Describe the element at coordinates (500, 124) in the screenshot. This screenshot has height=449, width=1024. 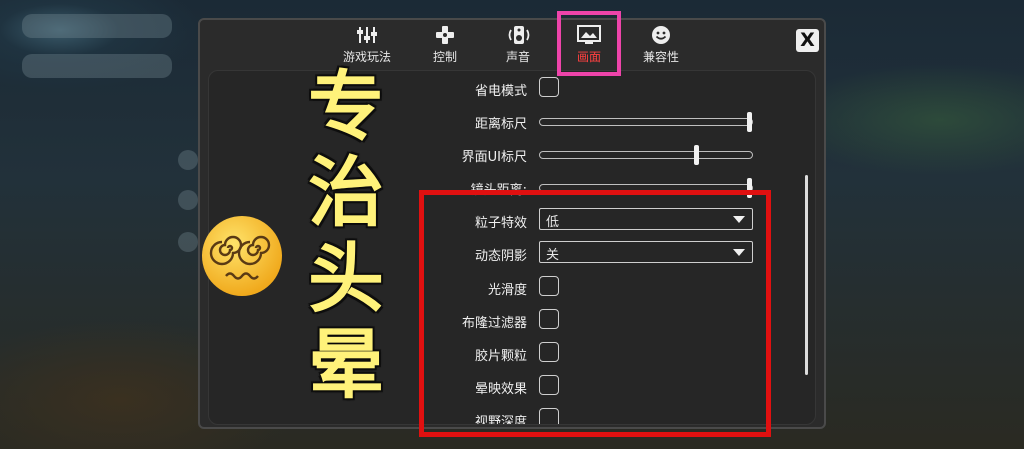
I see `setting-label: 距离标尺` at that location.